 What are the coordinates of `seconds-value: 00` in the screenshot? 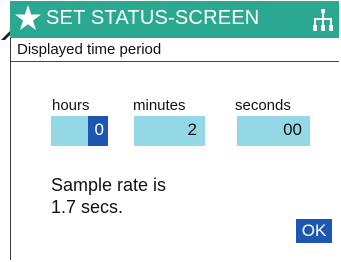 It's located at (292, 129).